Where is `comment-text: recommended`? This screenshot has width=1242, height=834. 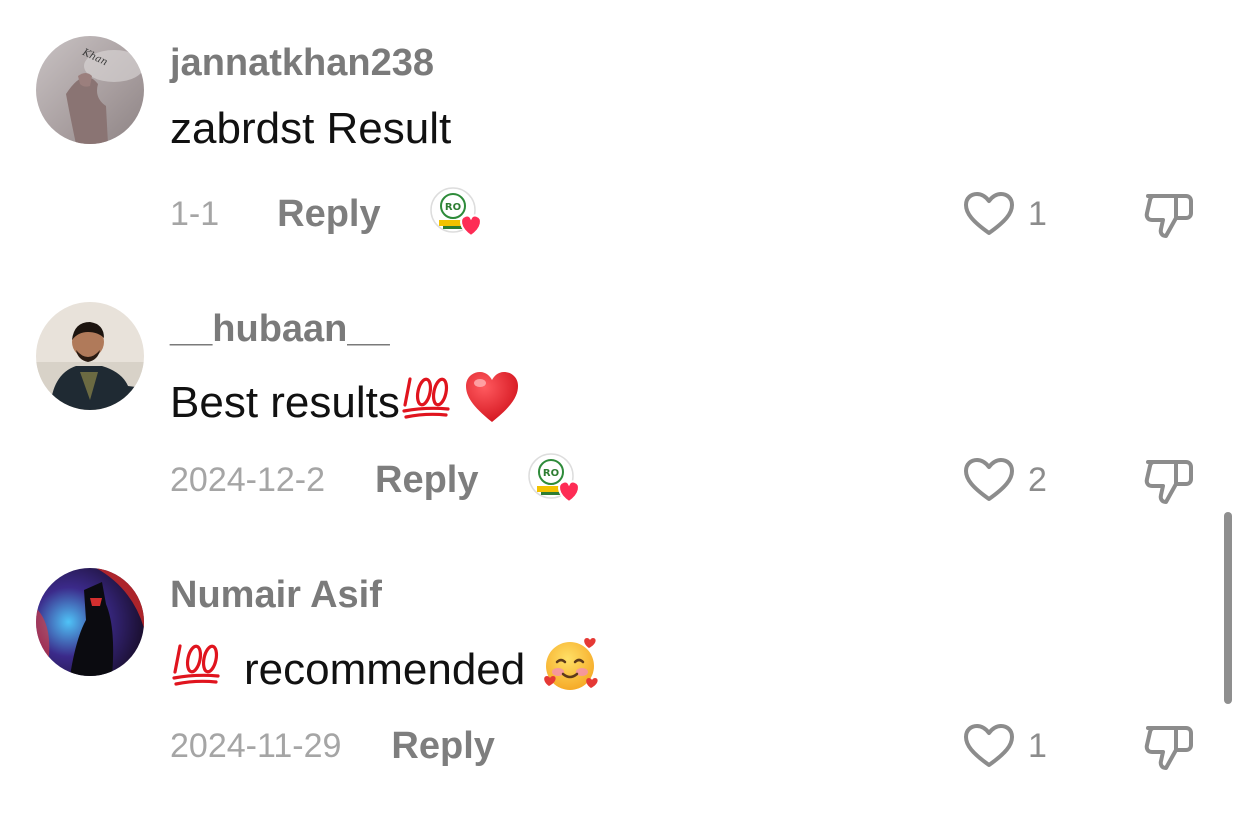 comment-text: recommended is located at coordinates (384, 669).